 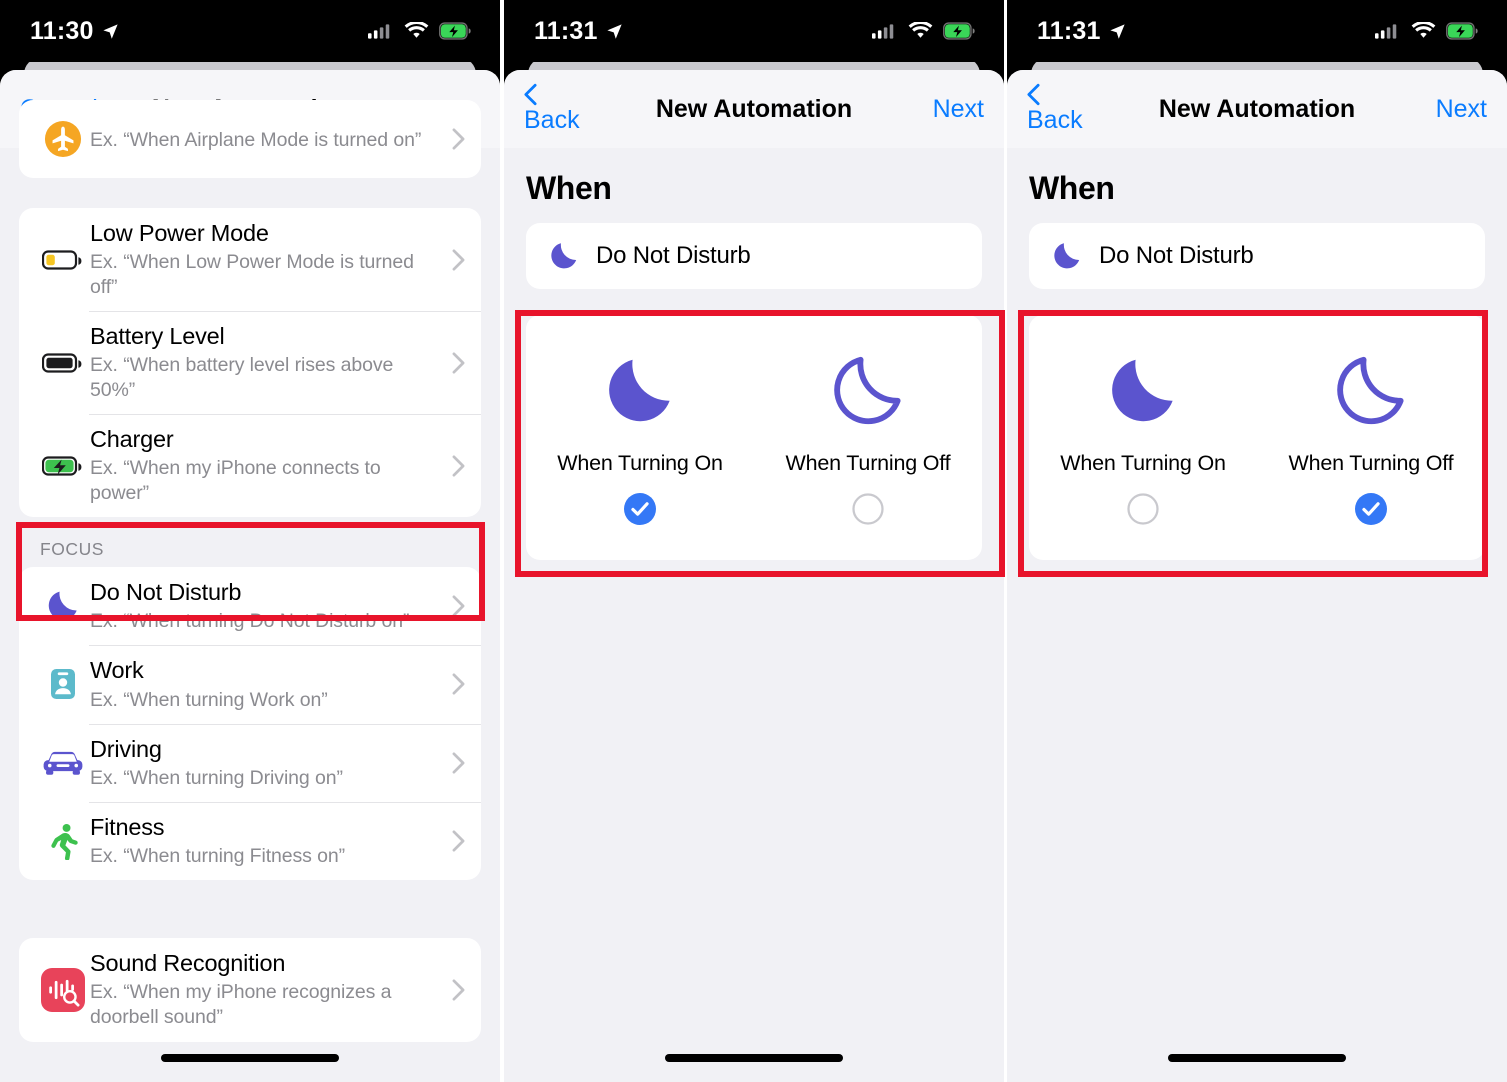 What do you see at coordinates (63, 684) in the screenshot?
I see `work-badge-icon` at bounding box center [63, 684].